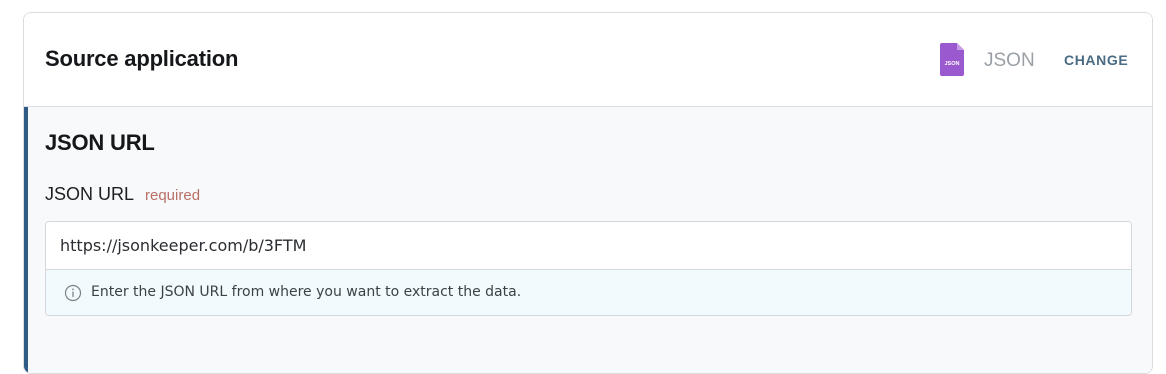 This screenshot has width=1166, height=374. I want to click on required-indicator: required, so click(173, 195).